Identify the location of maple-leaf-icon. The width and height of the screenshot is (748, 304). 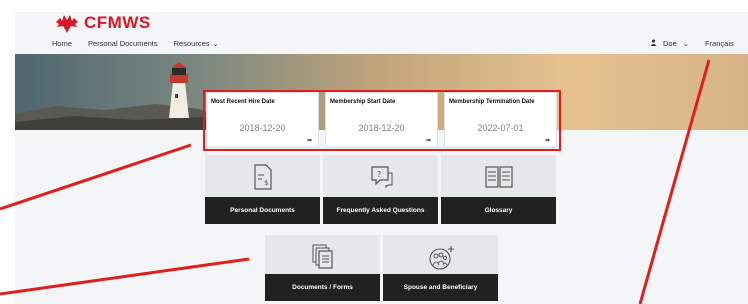
(67, 24).